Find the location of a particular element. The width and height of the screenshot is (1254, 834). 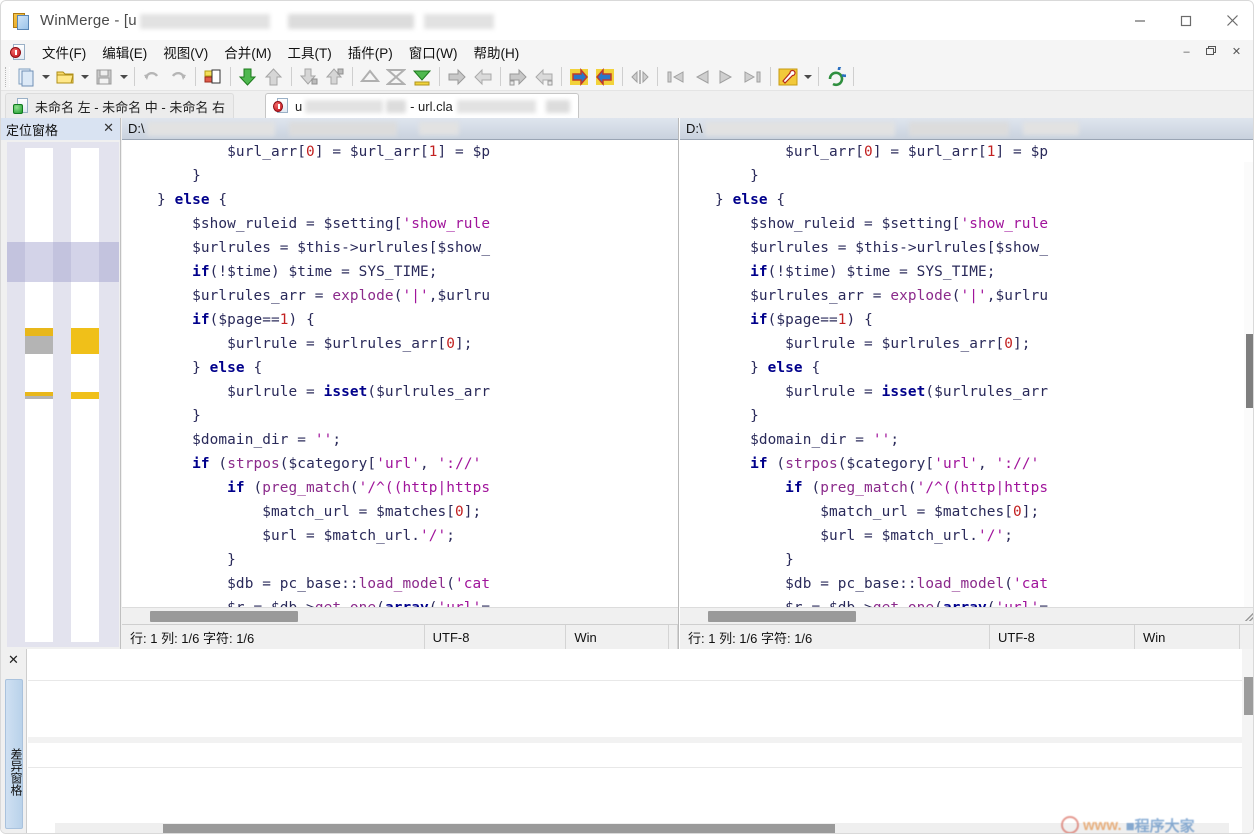

menu-tools: 工具(T) is located at coordinates (310, 52).